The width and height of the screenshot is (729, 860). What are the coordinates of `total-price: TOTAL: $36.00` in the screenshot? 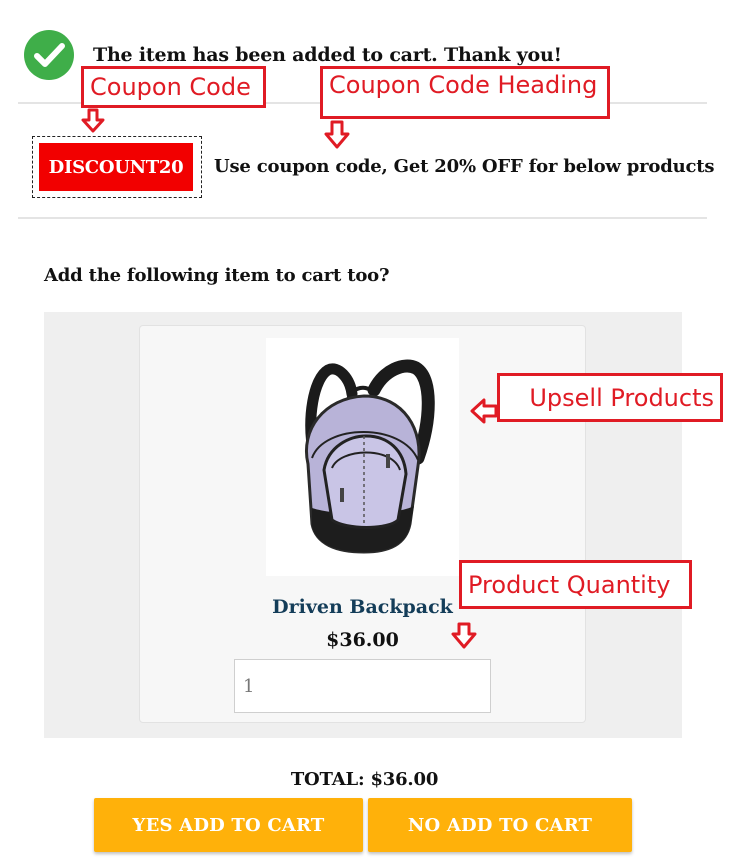 It's located at (364, 779).